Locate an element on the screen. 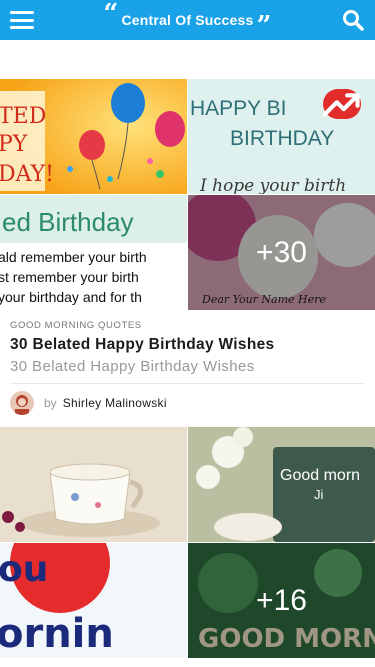 This screenshot has height=667, width=375. gallery-image-2: Good morn Ji is located at coordinates (281, 484).